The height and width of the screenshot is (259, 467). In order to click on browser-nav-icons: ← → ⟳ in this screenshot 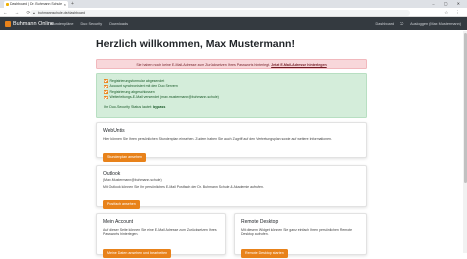, I will do `click(18, 12)`.